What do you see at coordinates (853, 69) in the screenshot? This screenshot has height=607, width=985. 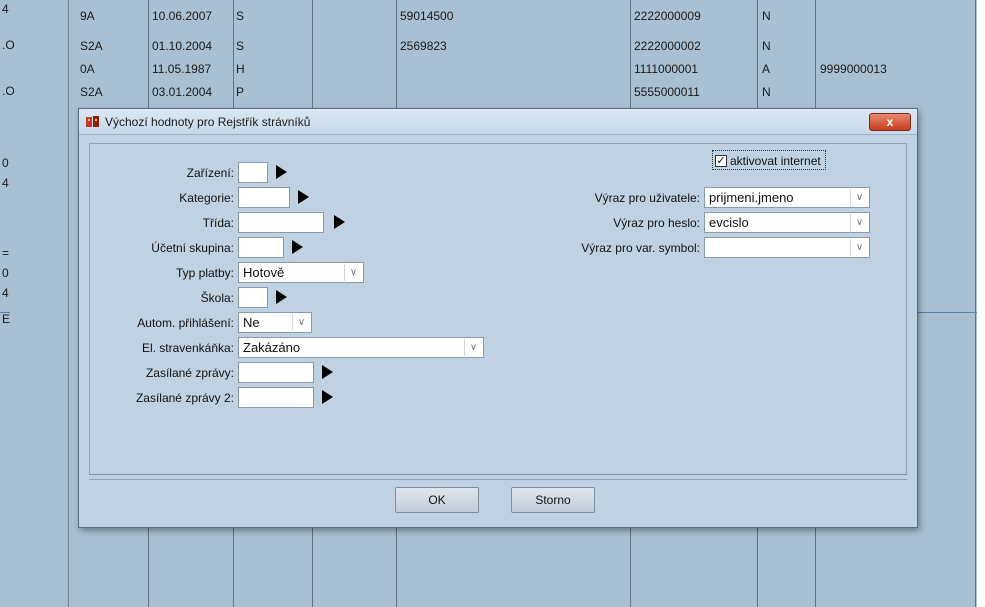 I see `cell-extra: 9999000013` at bounding box center [853, 69].